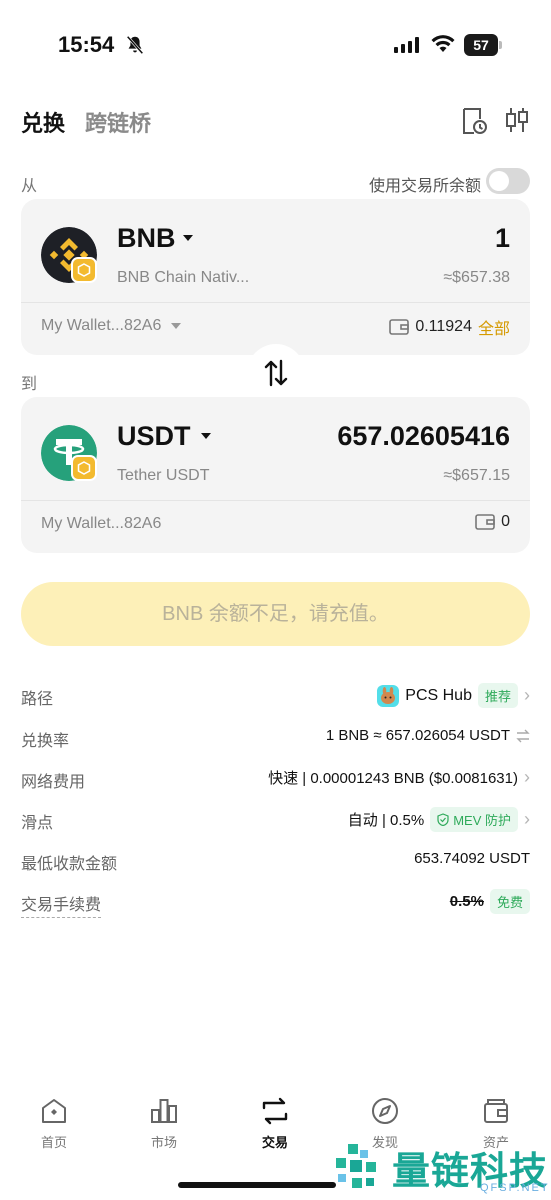 This screenshot has width=551, height=1200. Describe the element at coordinates (423, 436) in the screenshot. I see `to-amount: 657.02605416` at that location.